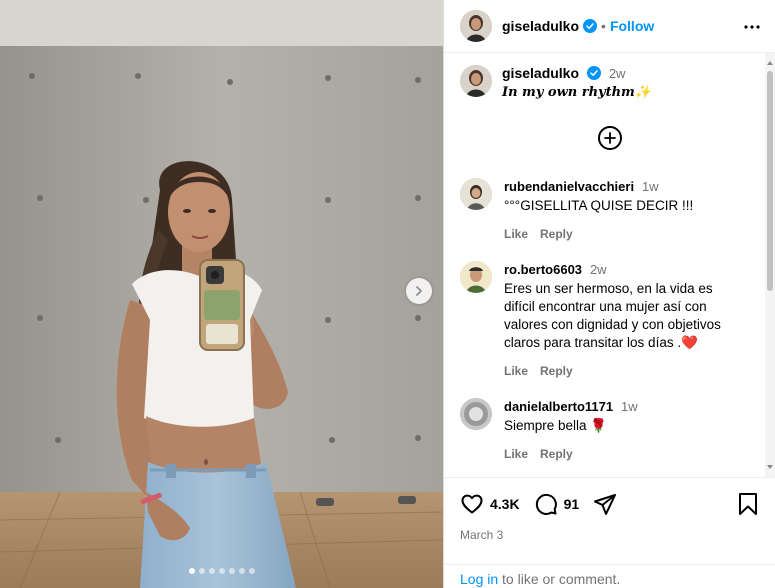 The height and width of the screenshot is (588, 775). What do you see at coordinates (576, 82) in the screenshot?
I see `caption-body: giseladulko 2w In my own rhythm✨` at bounding box center [576, 82].